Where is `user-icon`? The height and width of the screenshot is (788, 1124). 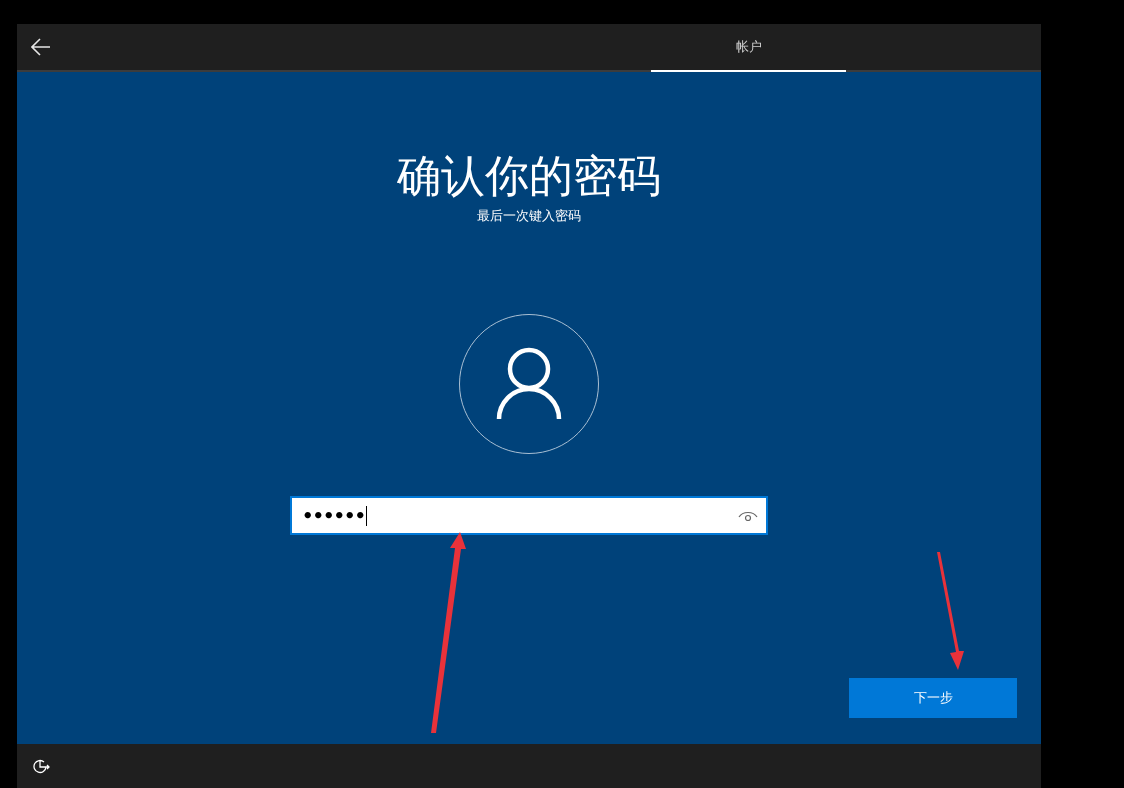 user-icon is located at coordinates (529, 384).